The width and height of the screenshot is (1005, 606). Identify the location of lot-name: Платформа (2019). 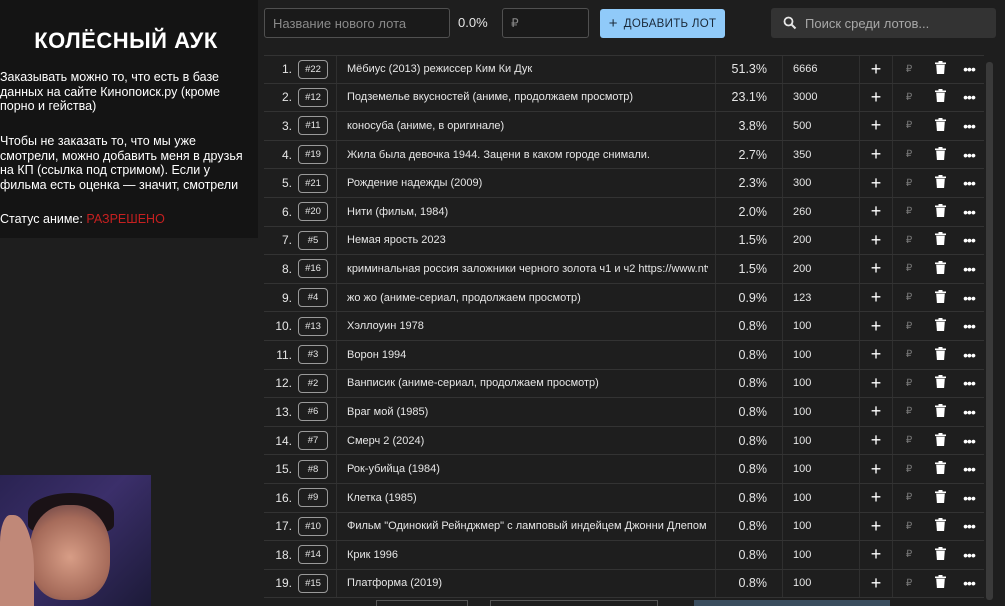
(522, 583).